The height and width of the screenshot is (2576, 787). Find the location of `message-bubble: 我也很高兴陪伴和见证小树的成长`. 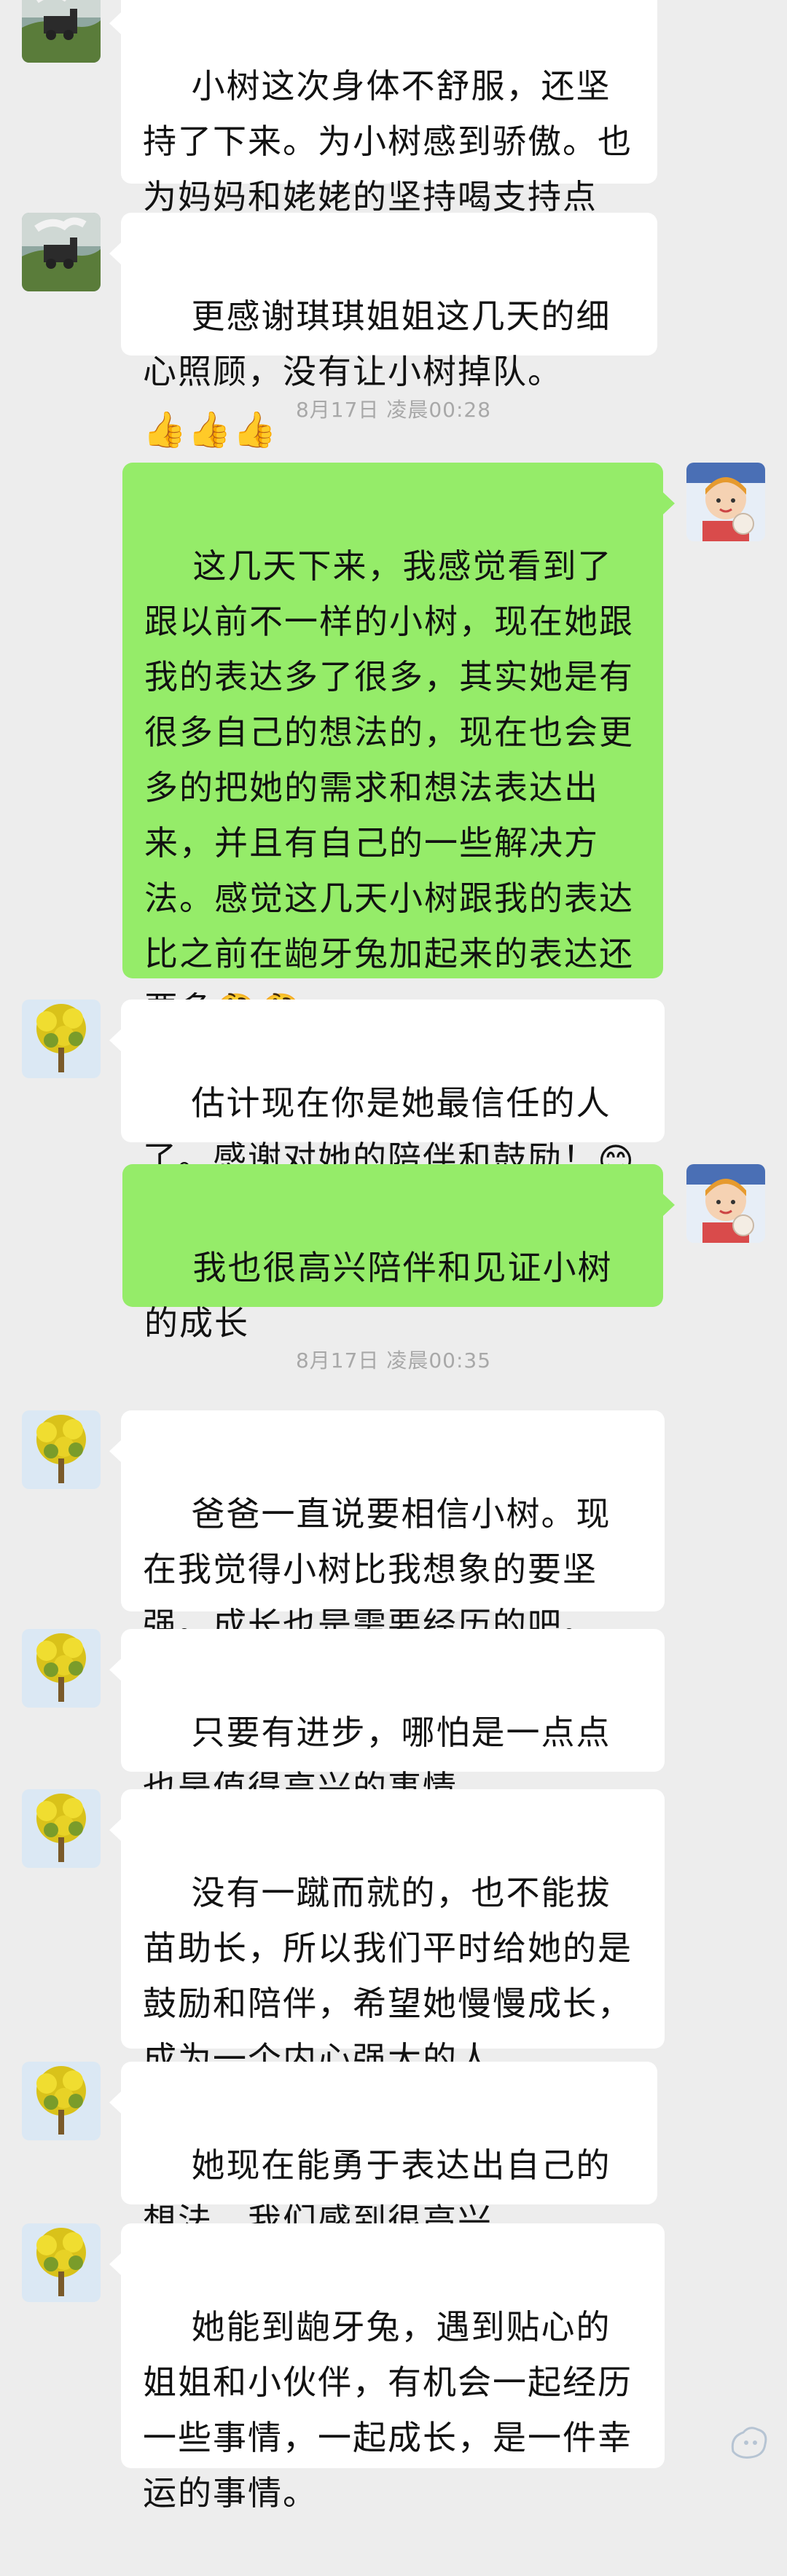

message-bubble: 我也很高兴陪伴和见证小树的成长 is located at coordinates (398, 1253).